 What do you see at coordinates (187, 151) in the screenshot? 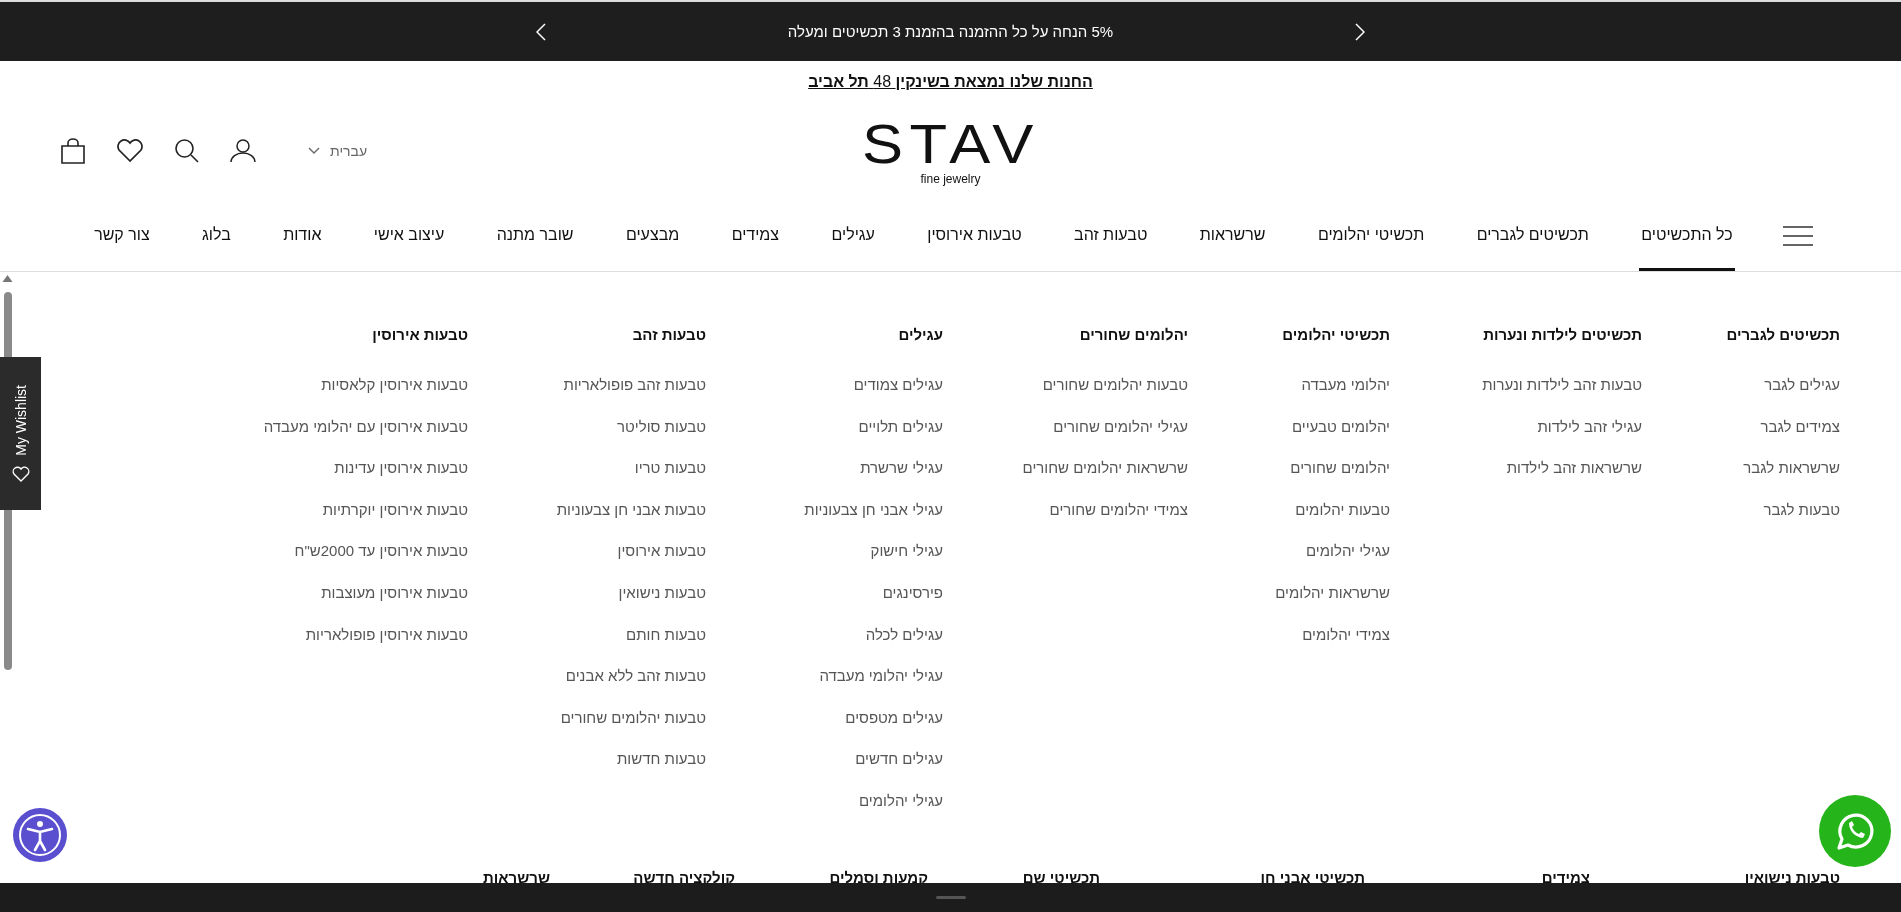
I see `search-icon` at bounding box center [187, 151].